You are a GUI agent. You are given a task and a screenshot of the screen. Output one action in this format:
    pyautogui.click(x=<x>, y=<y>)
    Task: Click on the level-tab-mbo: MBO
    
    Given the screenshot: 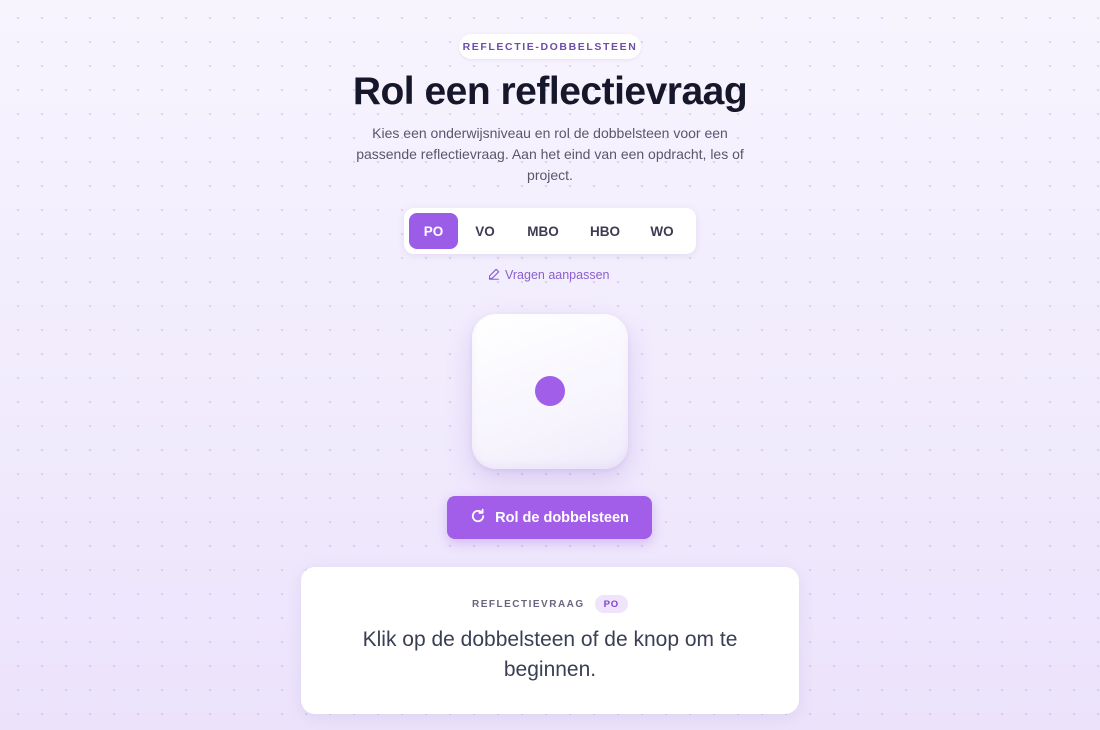 What is the action you would take?
    pyautogui.click(x=543, y=231)
    